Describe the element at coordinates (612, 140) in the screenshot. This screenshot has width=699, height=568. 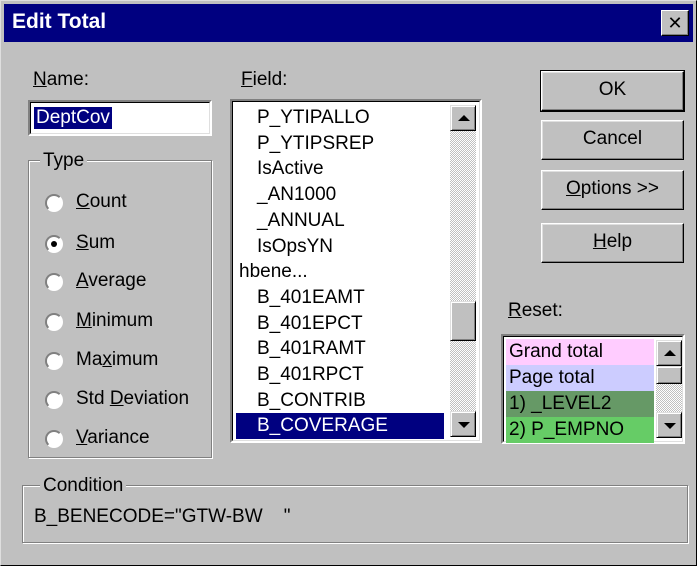
I see `cancel-button: Cancel` at that location.